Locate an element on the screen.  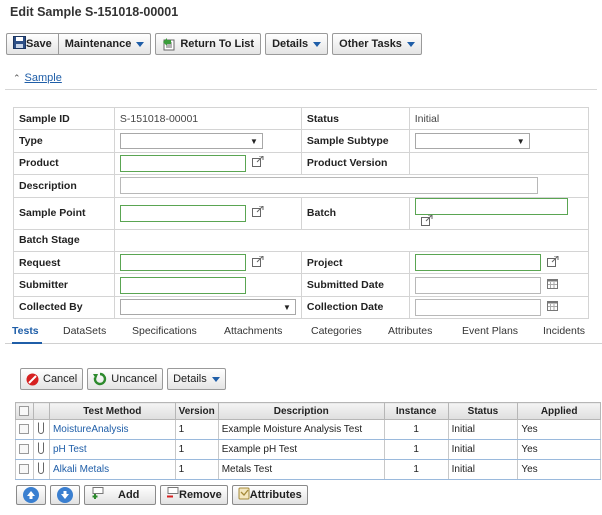
arrow-up-icon is located at coordinates (31, 495).